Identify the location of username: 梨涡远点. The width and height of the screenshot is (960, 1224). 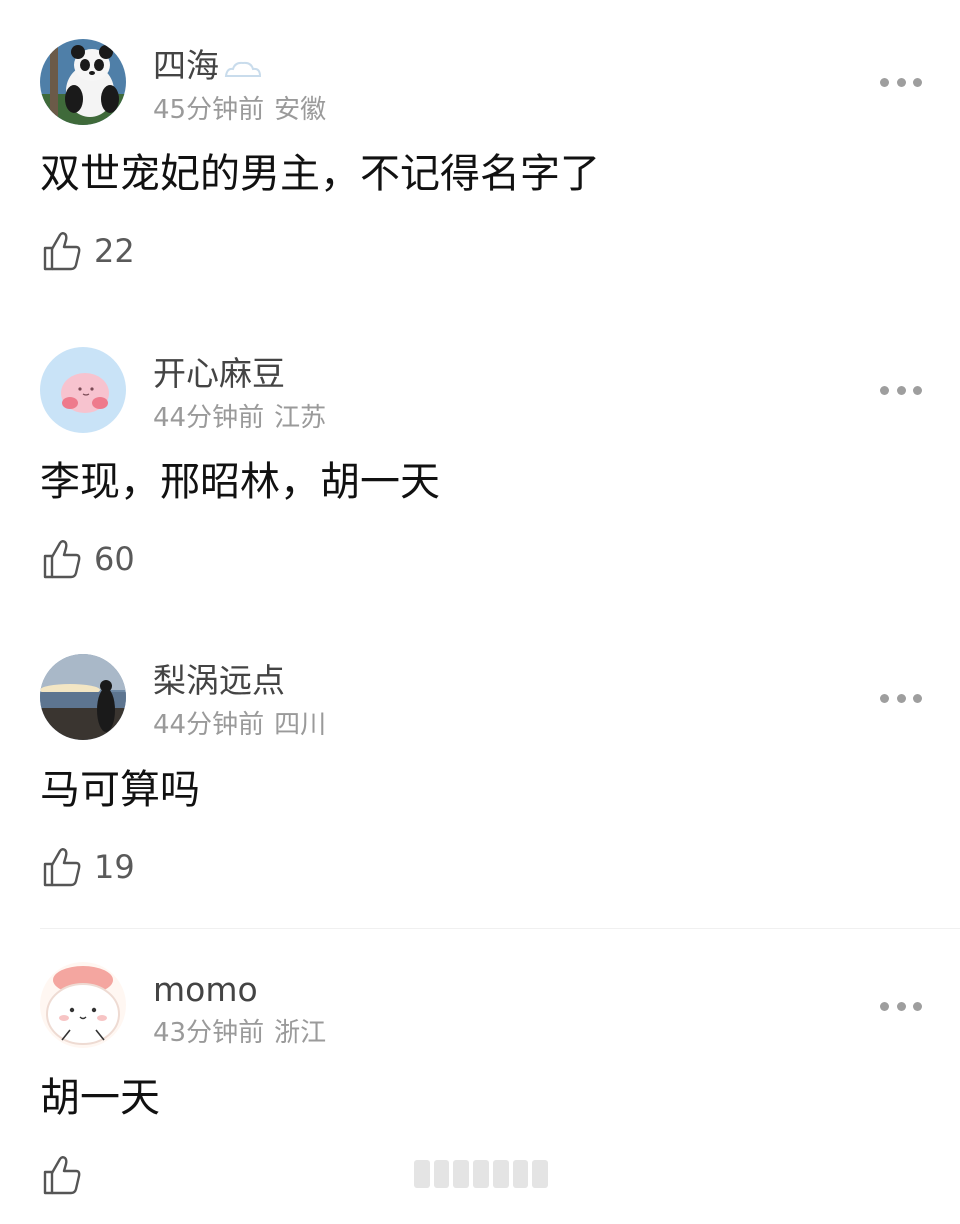
(219, 681).